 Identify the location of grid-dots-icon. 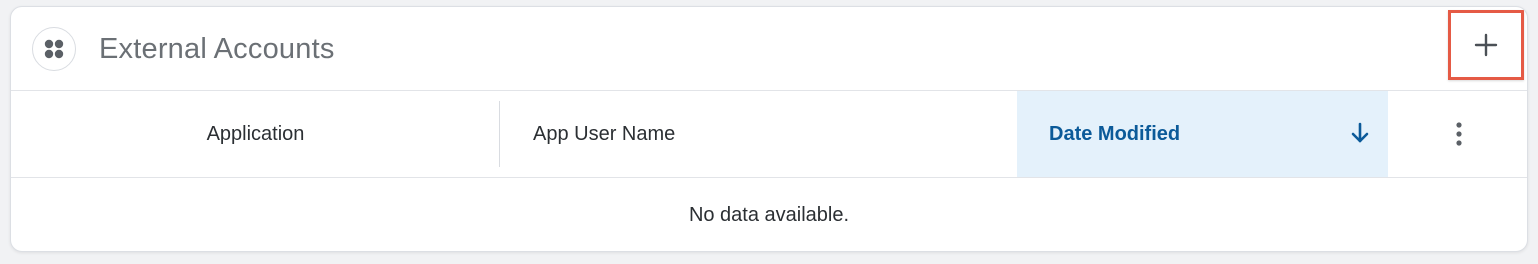
(54, 49).